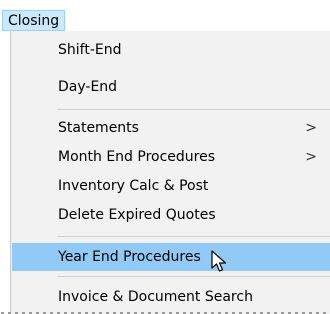  Describe the element at coordinates (34, 20) in the screenshot. I see `menu-closing: Closing` at that location.